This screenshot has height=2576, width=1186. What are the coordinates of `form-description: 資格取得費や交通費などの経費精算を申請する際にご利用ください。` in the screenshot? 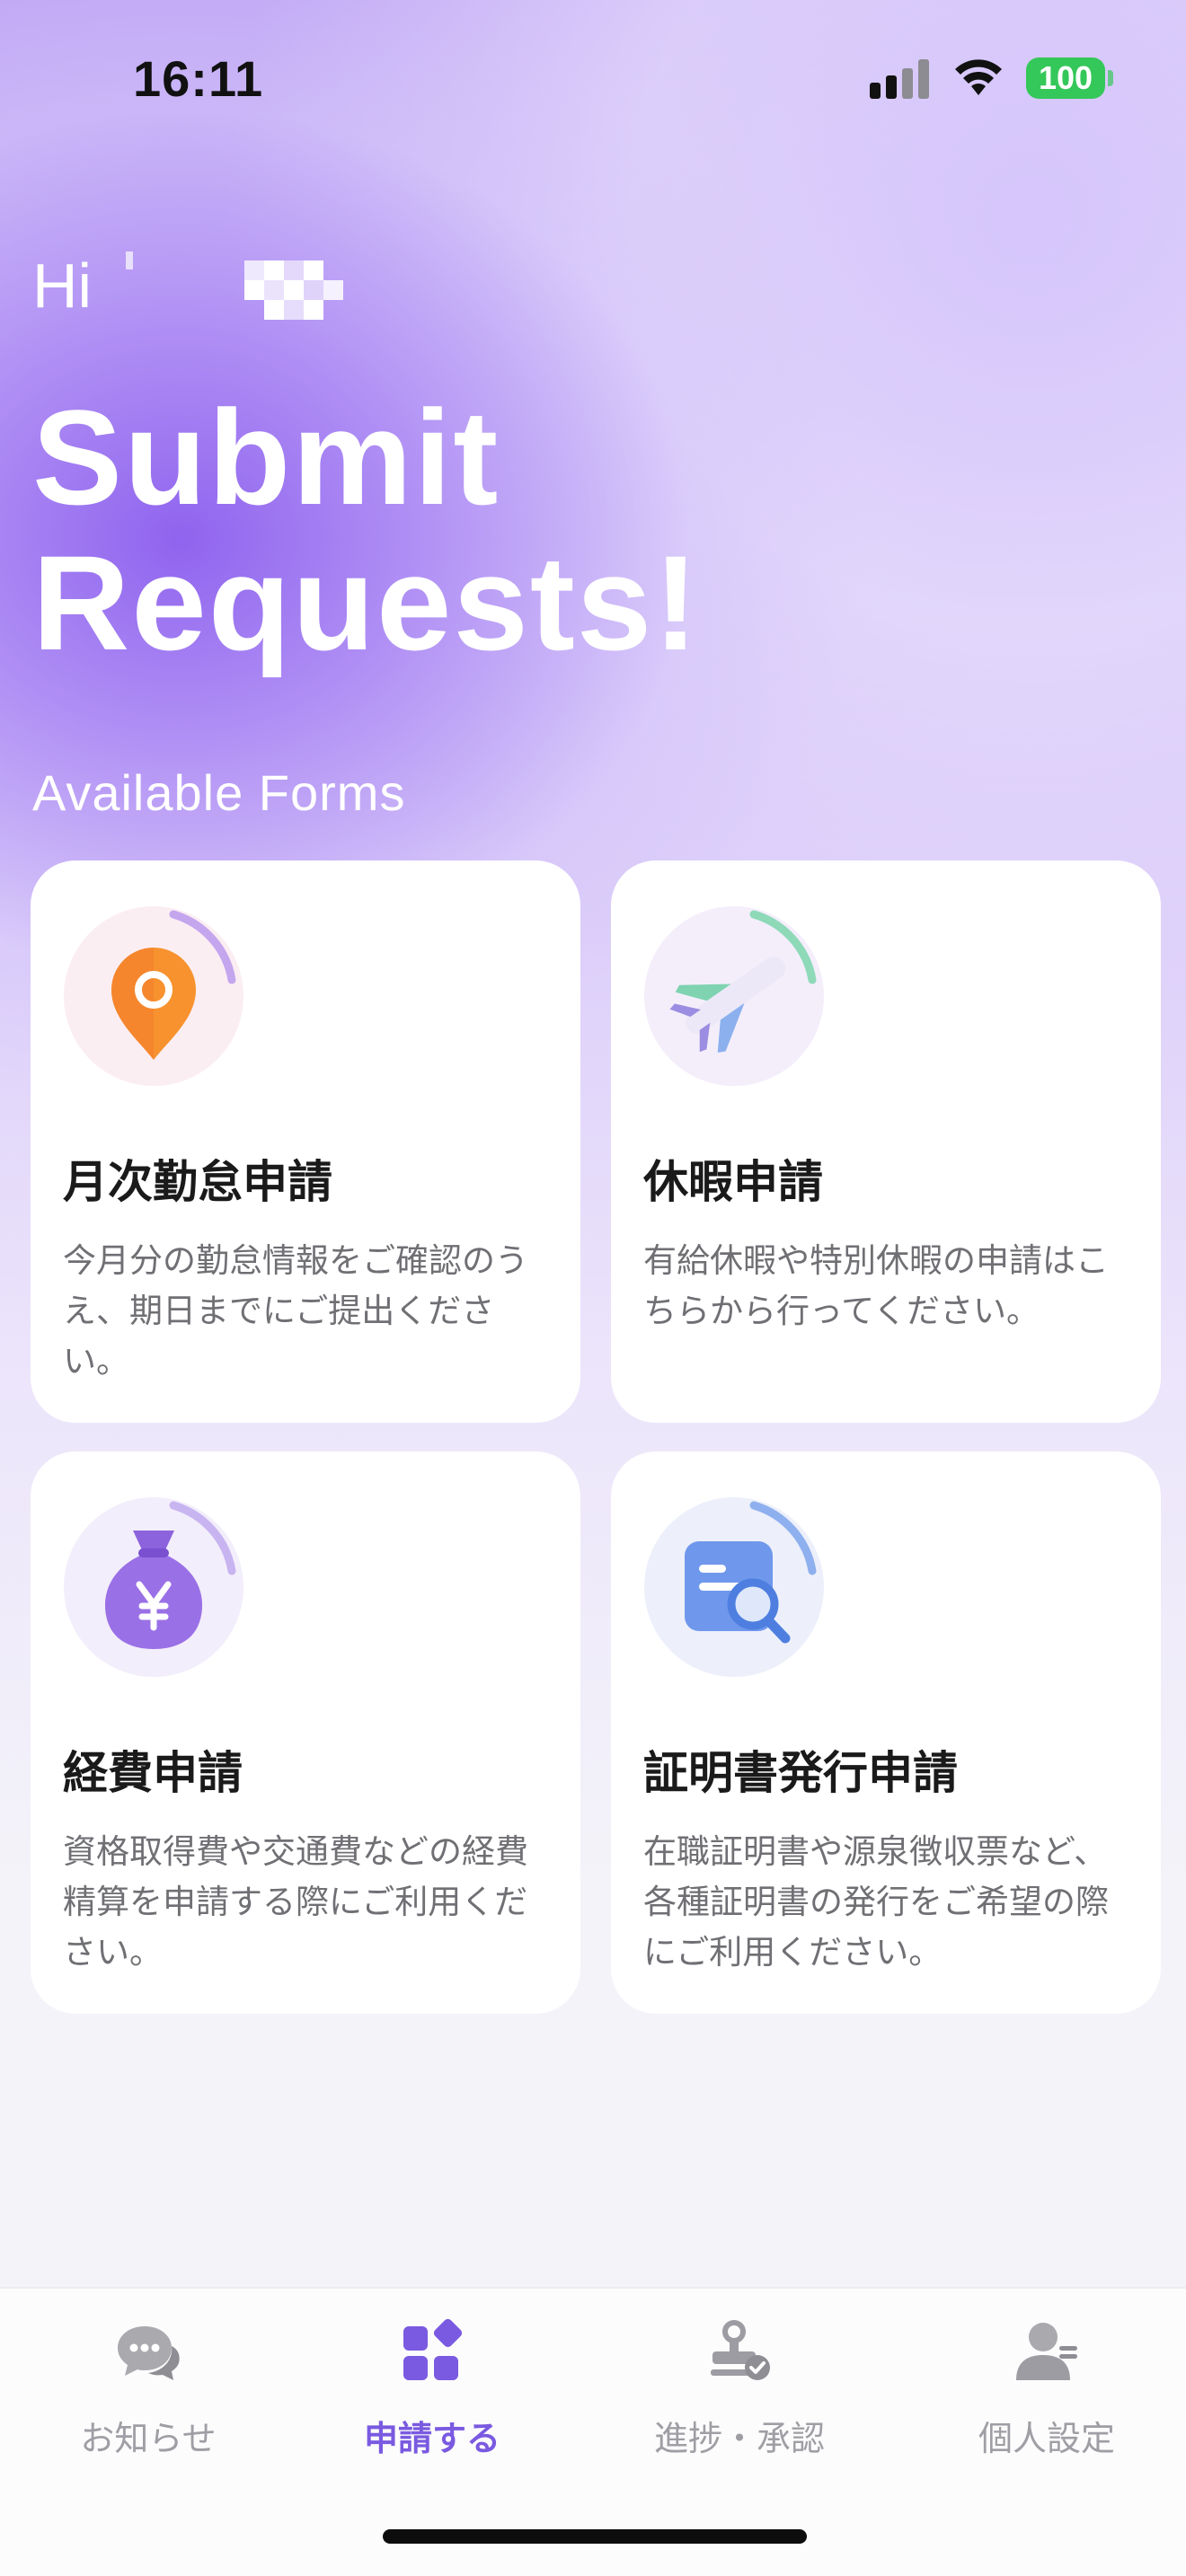 It's located at (295, 1902).